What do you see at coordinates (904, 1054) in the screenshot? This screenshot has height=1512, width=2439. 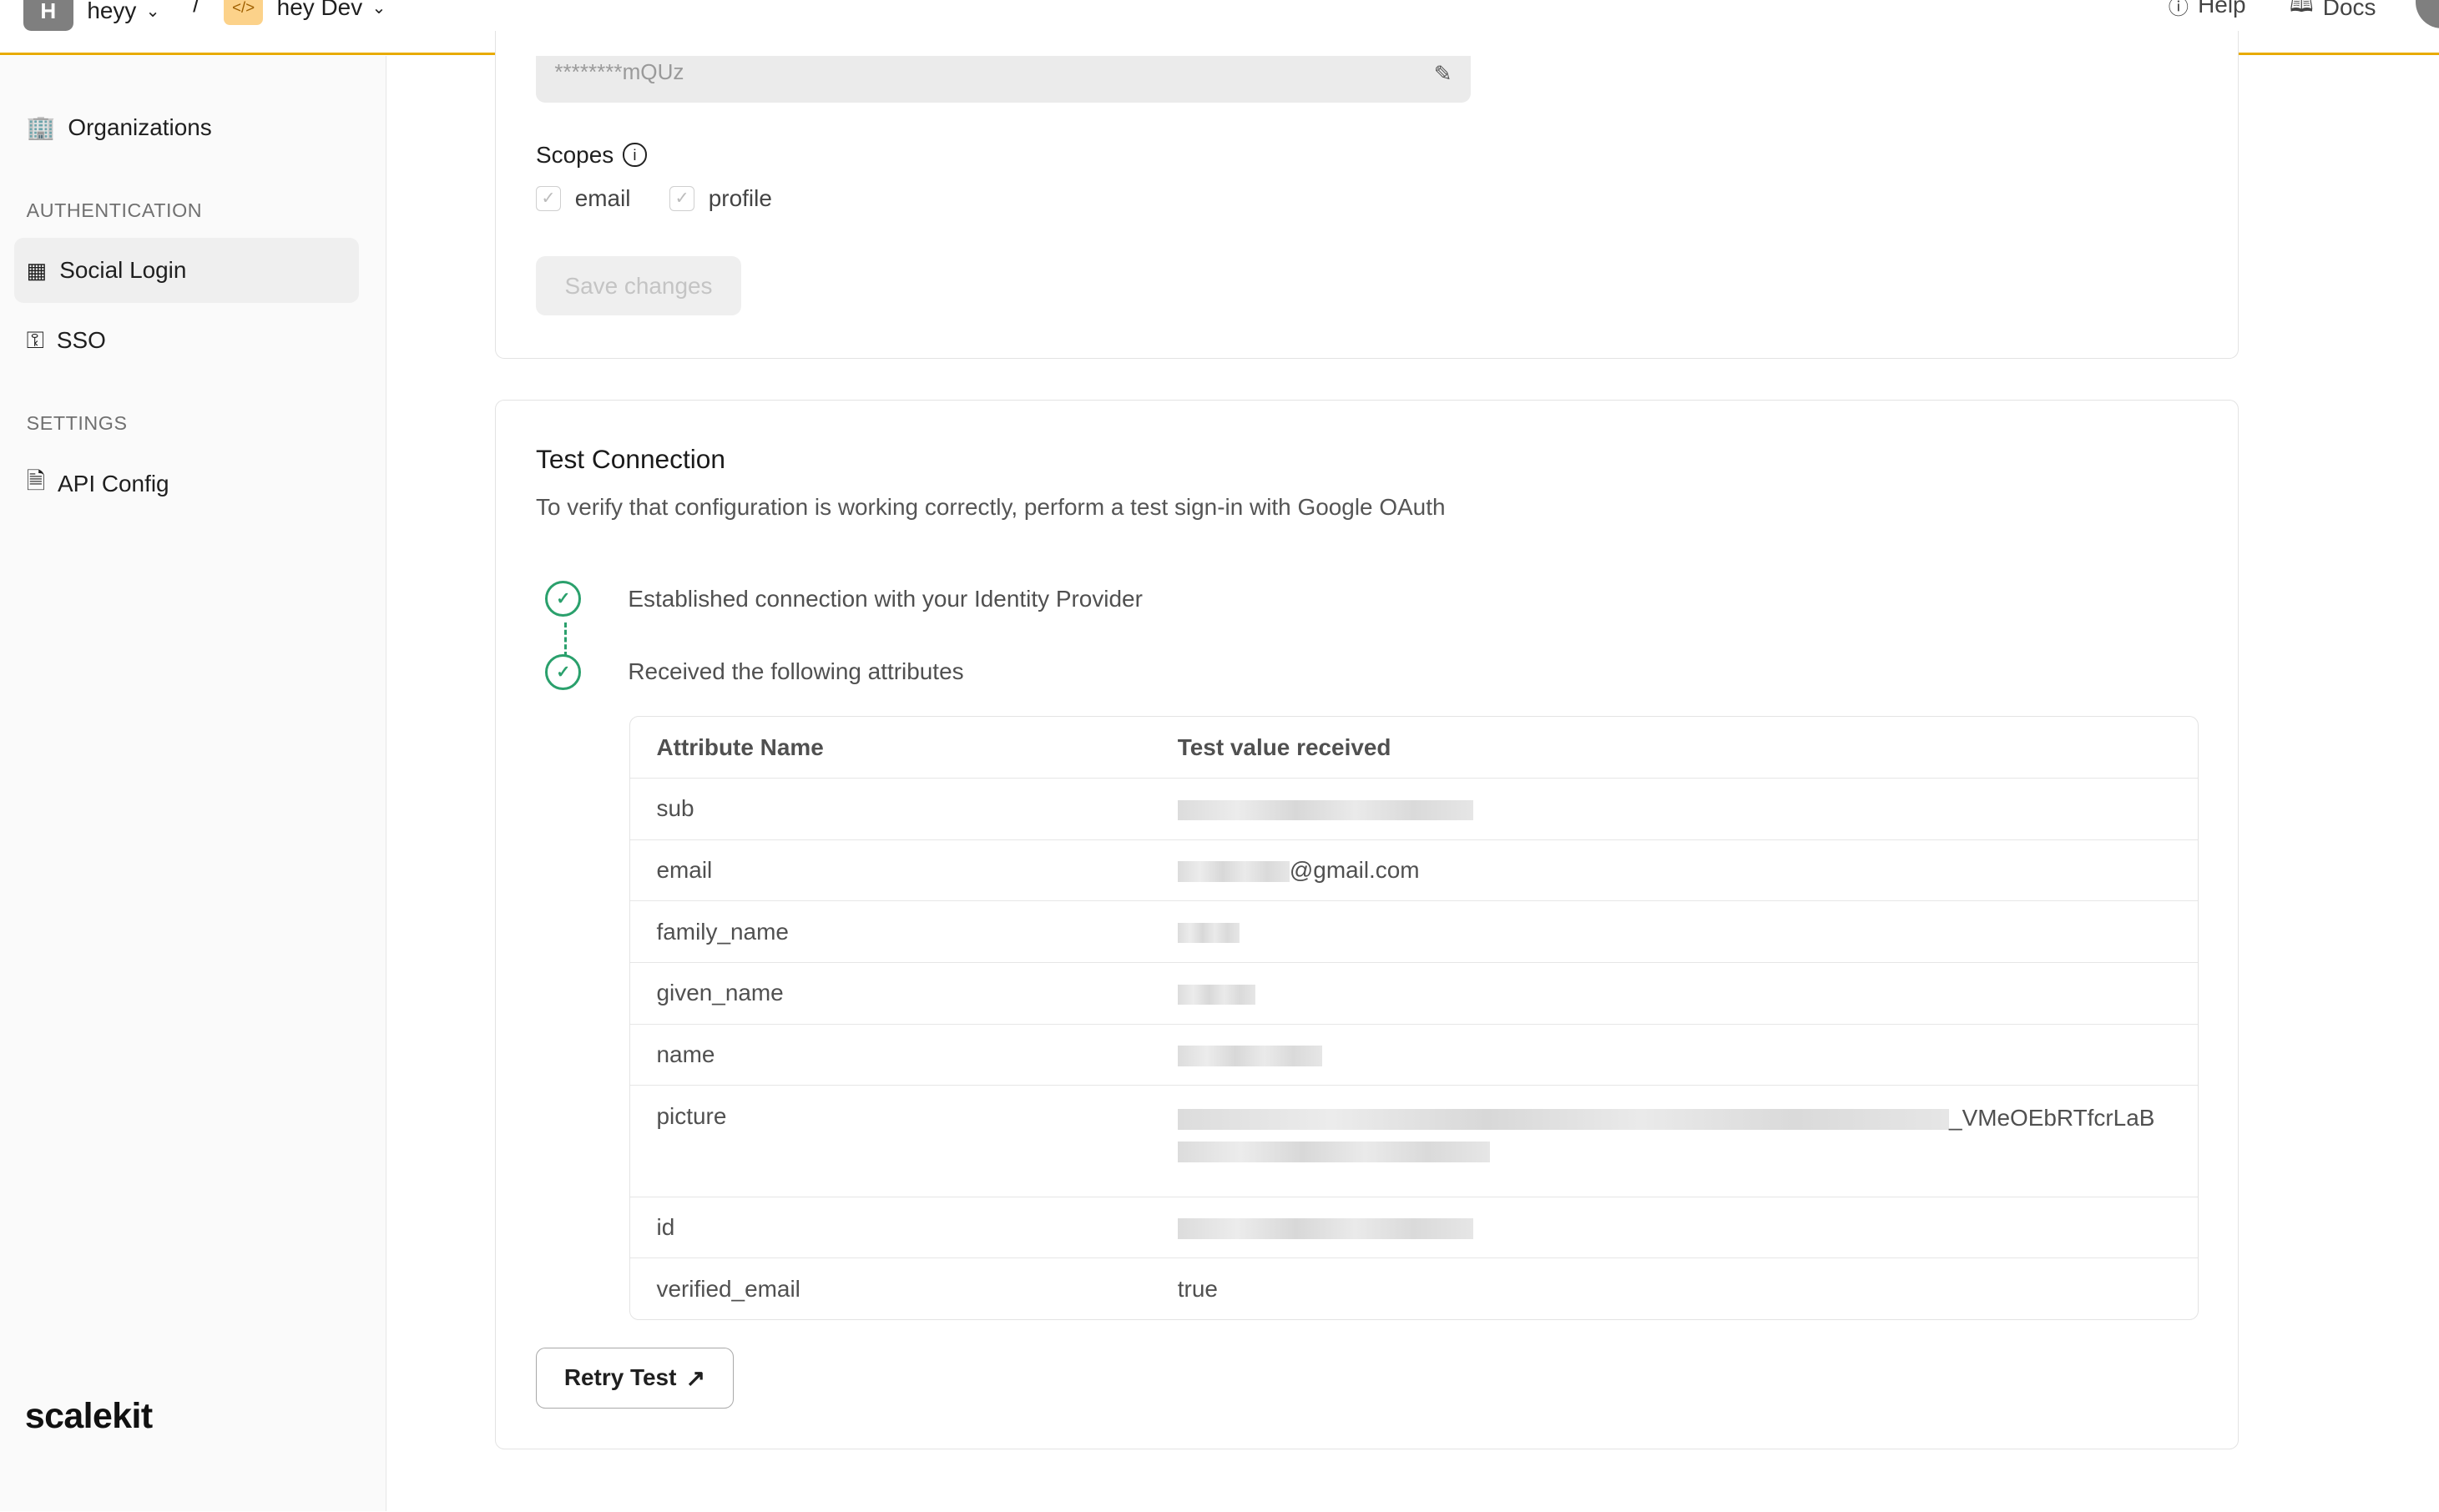 I see `attr-name: name` at bounding box center [904, 1054].